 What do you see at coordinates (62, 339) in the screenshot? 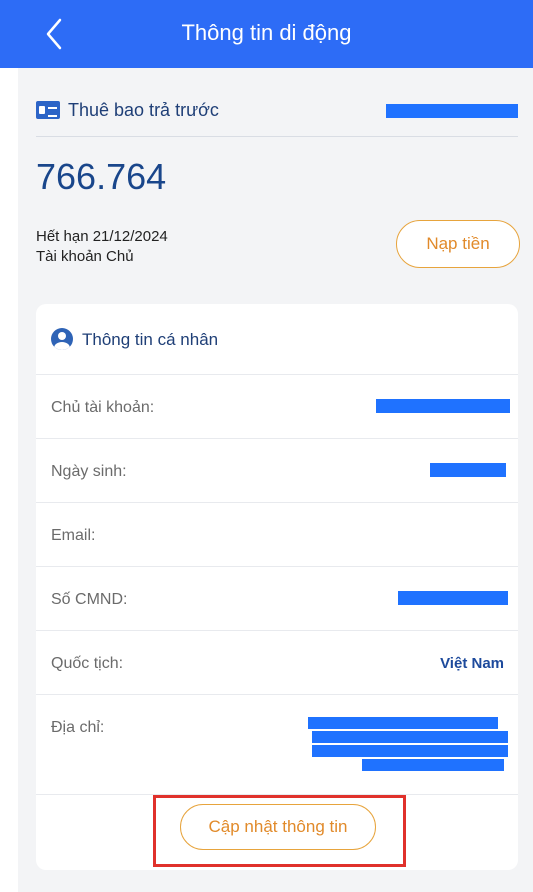
I see `user-circle-icon` at bounding box center [62, 339].